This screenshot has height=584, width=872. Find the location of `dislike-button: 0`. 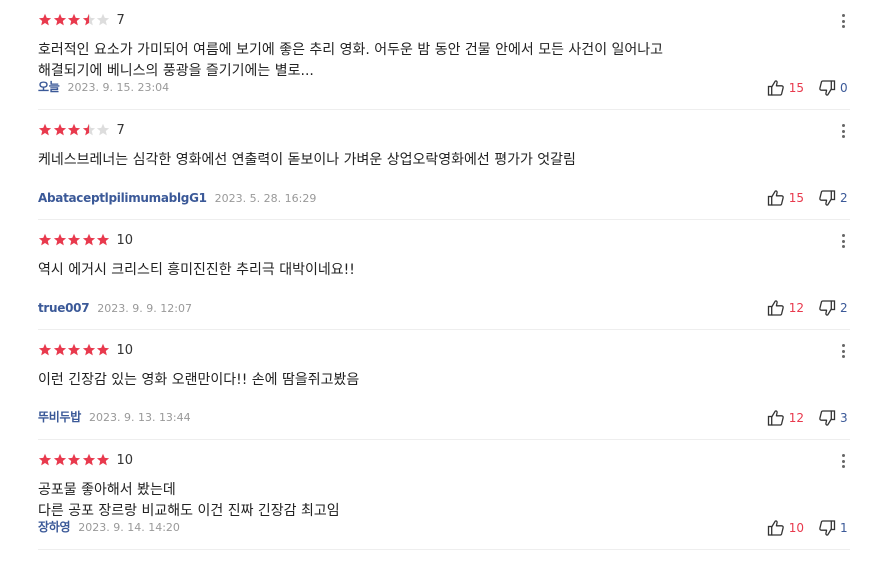

dislike-button: 0 is located at coordinates (833, 88).